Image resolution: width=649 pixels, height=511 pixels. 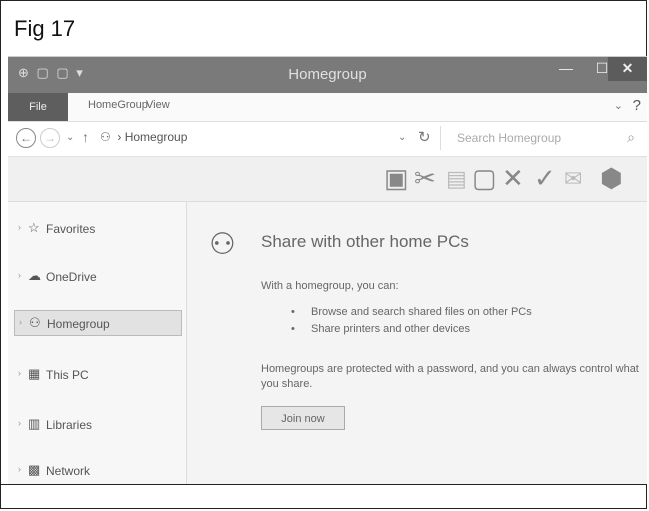 I want to click on sidebar-item-label: This PC, so click(x=67, y=375).